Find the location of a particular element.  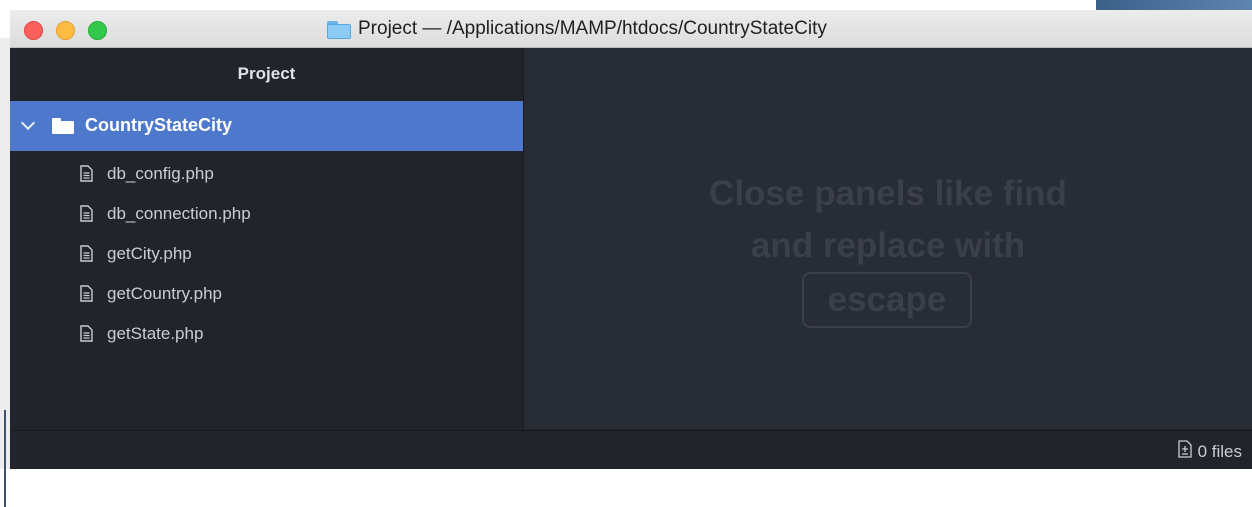

diff-icon is located at coordinates (1184, 451).